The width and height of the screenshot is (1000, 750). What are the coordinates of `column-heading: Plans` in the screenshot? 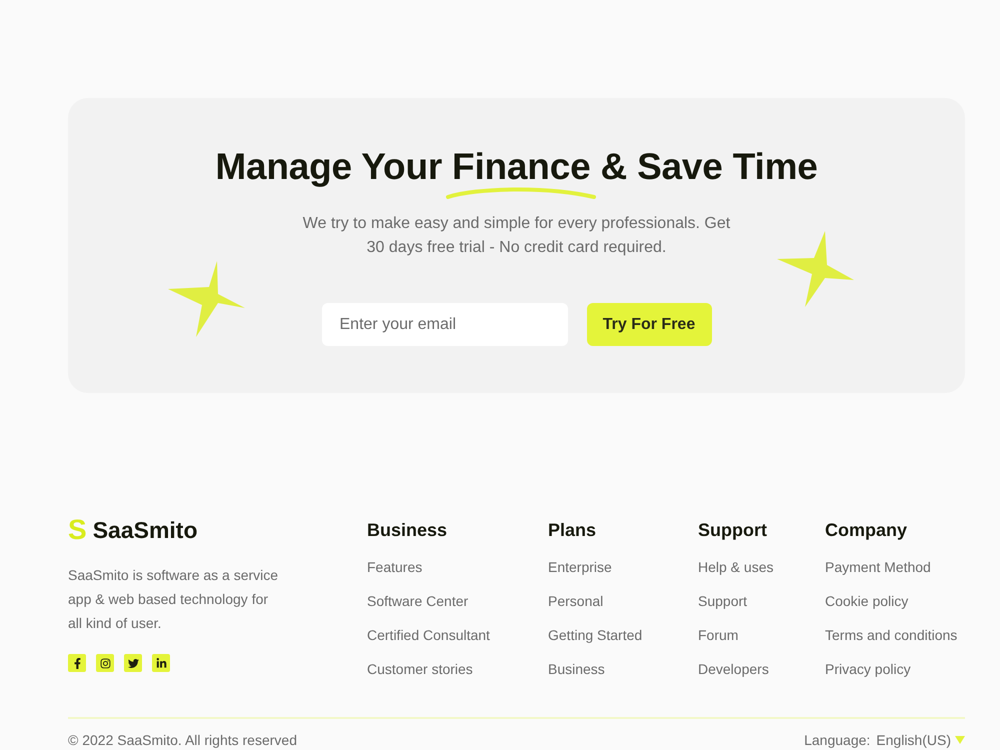 It's located at (573, 530).